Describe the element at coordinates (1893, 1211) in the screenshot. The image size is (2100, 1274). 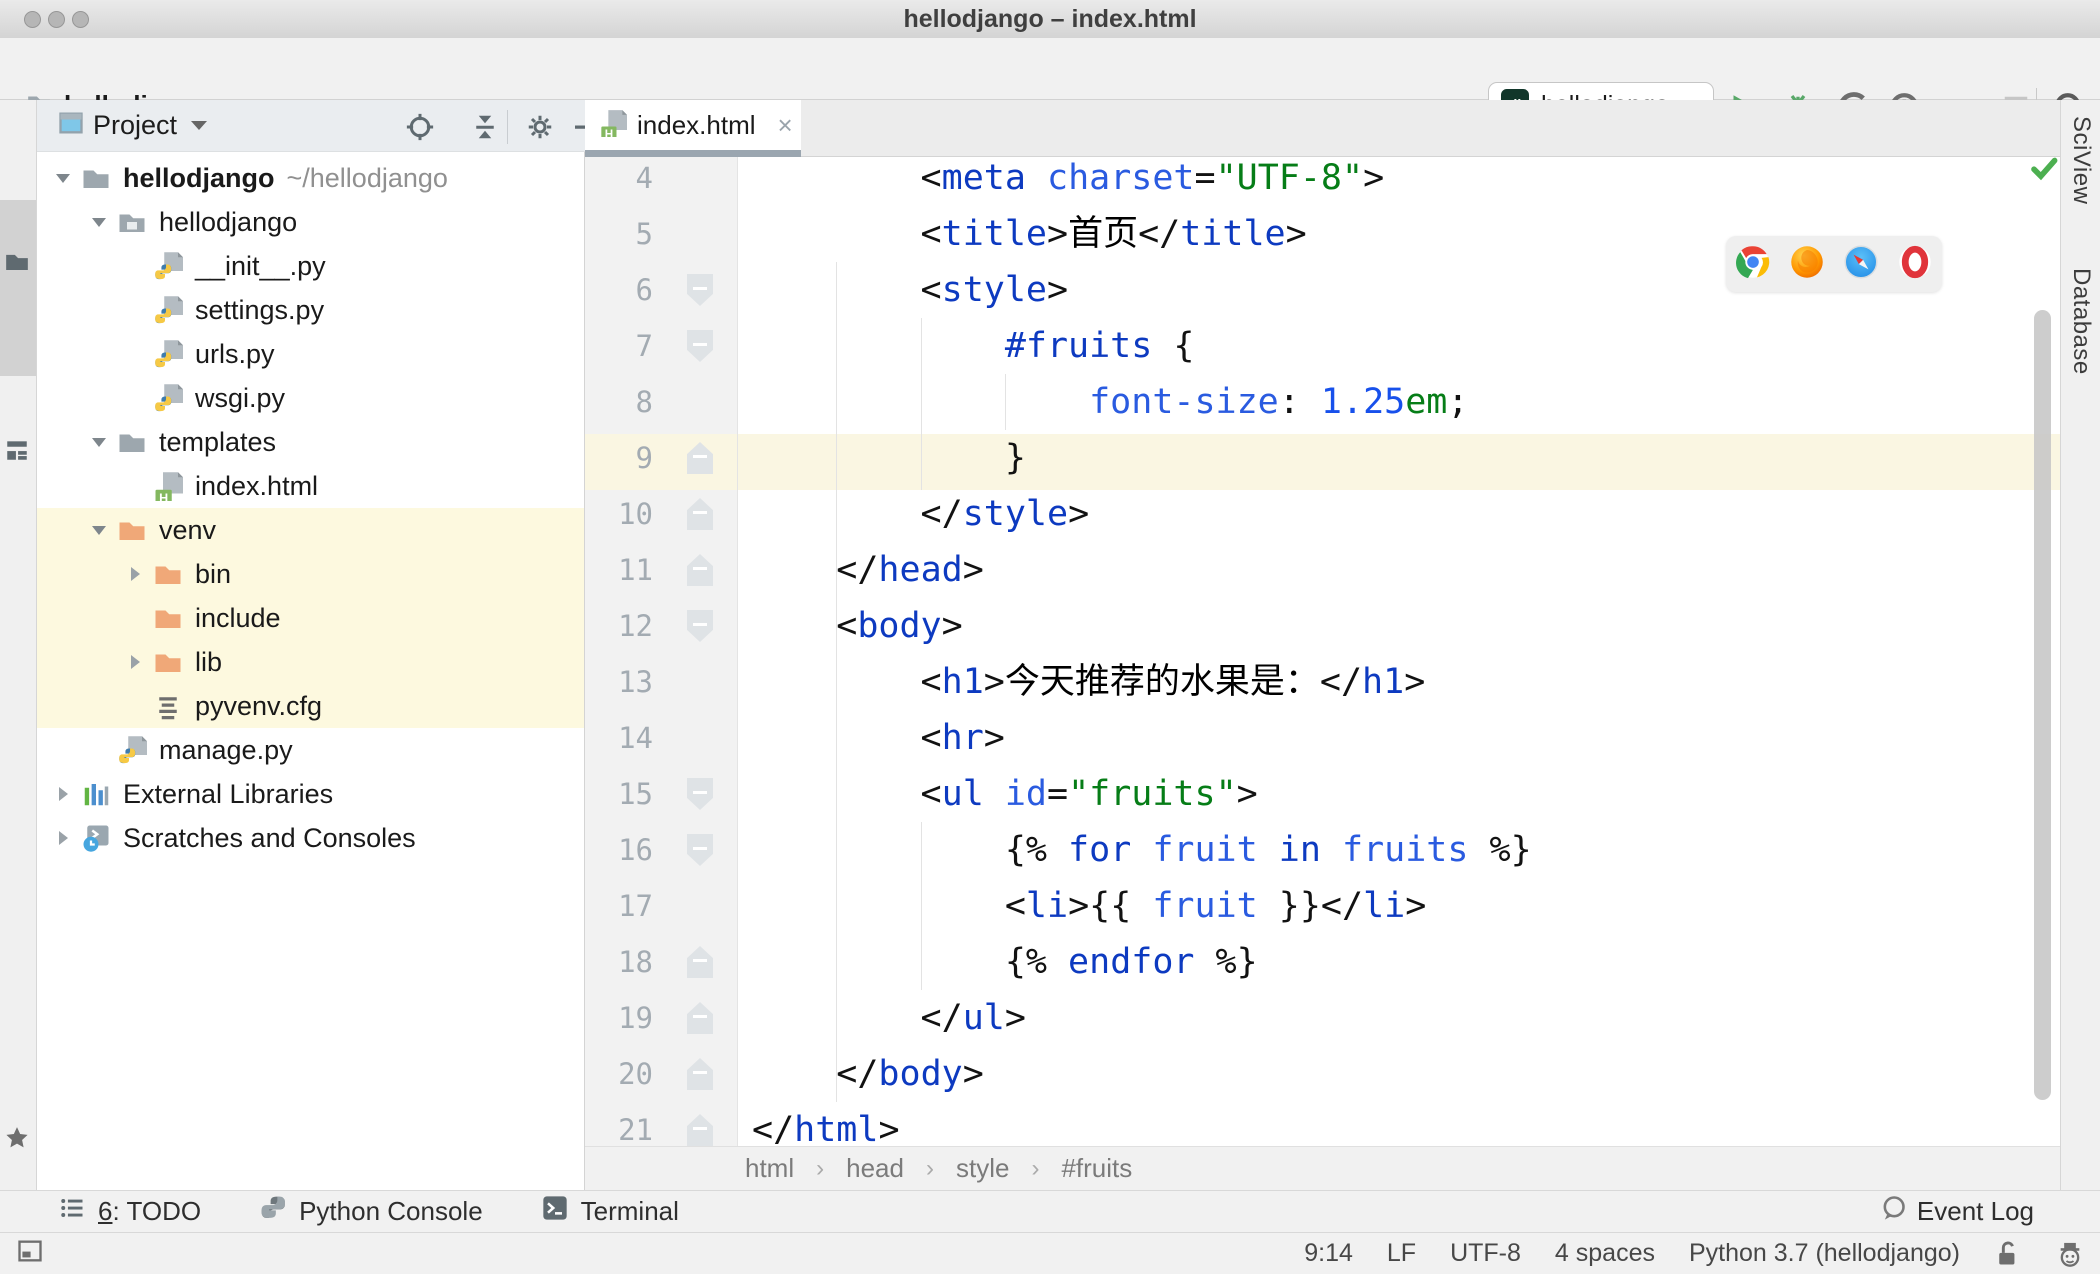
I see `balloon-icon` at that location.